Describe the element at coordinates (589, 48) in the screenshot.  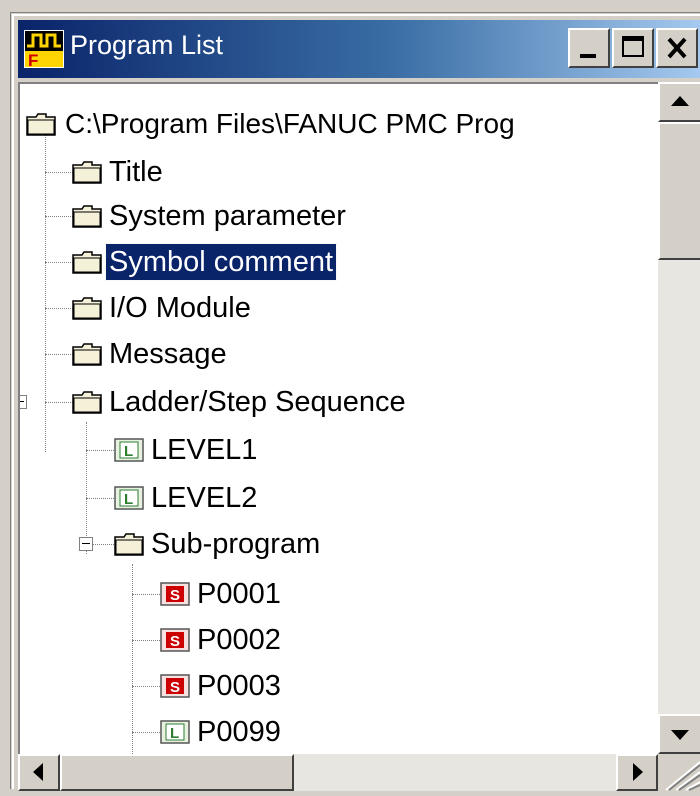
I see `minimize-button` at that location.